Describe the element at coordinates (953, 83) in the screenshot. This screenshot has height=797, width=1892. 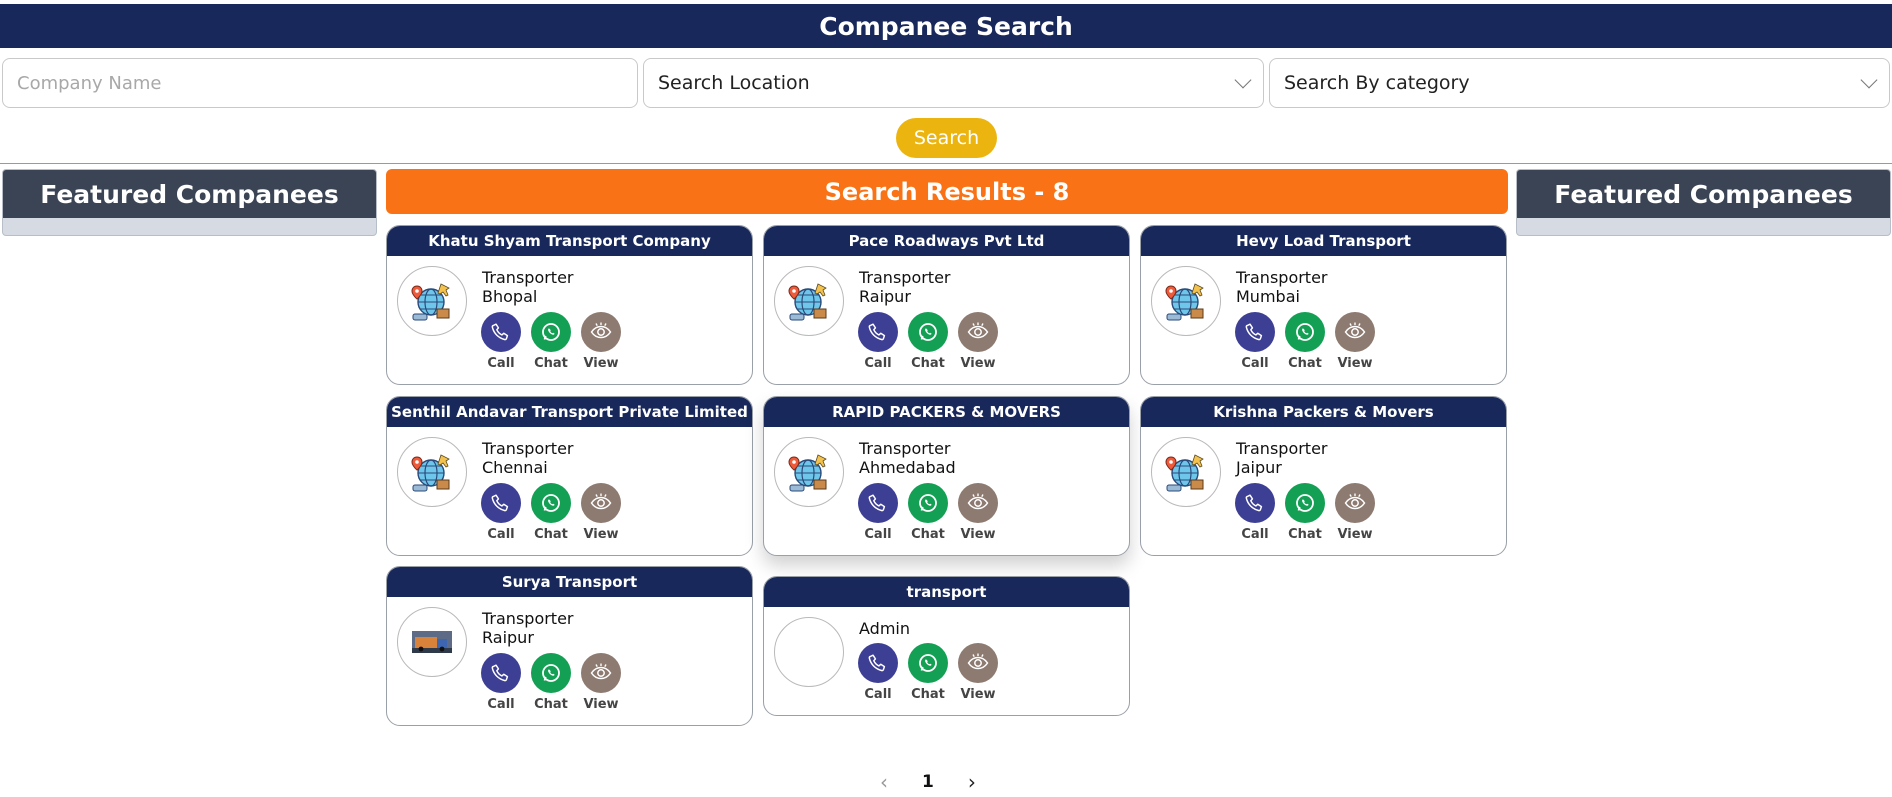
I see `location-select: Search Location` at that location.